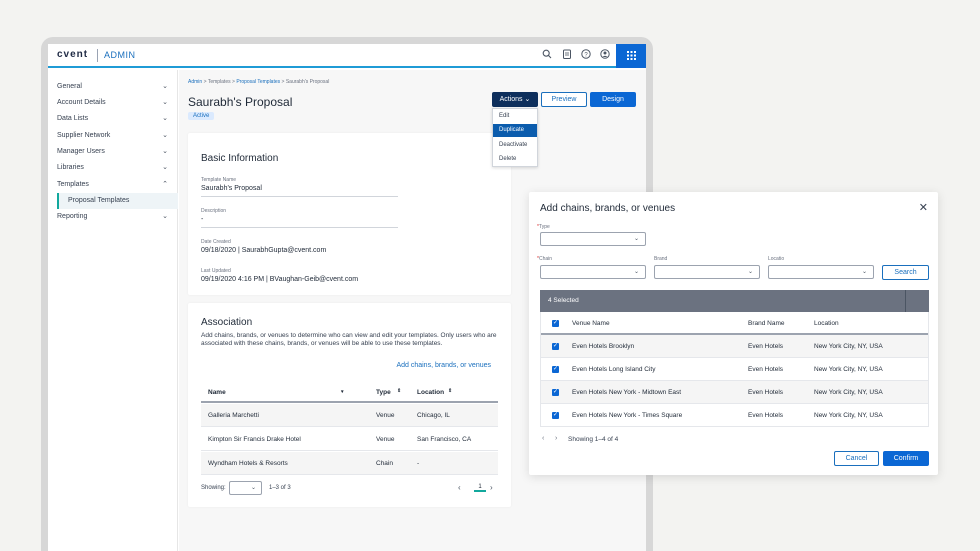 This screenshot has width=980, height=551. Describe the element at coordinates (342, 392) in the screenshot. I see `sort-icon: ▾` at that location.